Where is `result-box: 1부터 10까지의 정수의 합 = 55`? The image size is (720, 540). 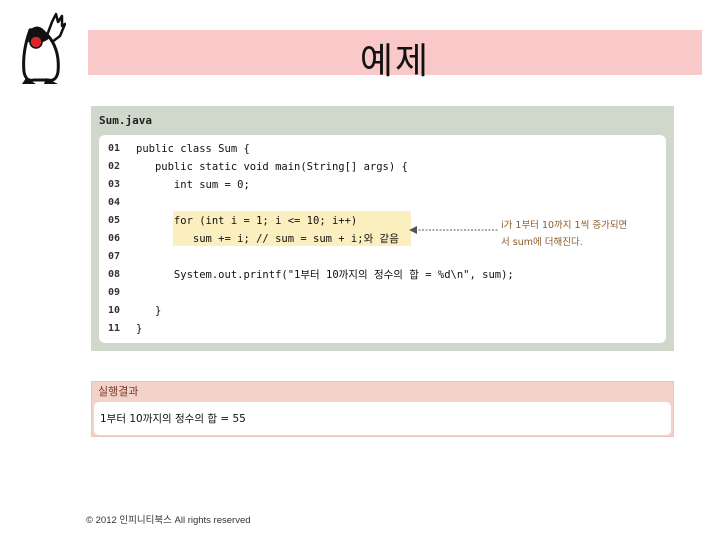 result-box: 1부터 10까지의 정수의 합 = 55 is located at coordinates (382, 418).